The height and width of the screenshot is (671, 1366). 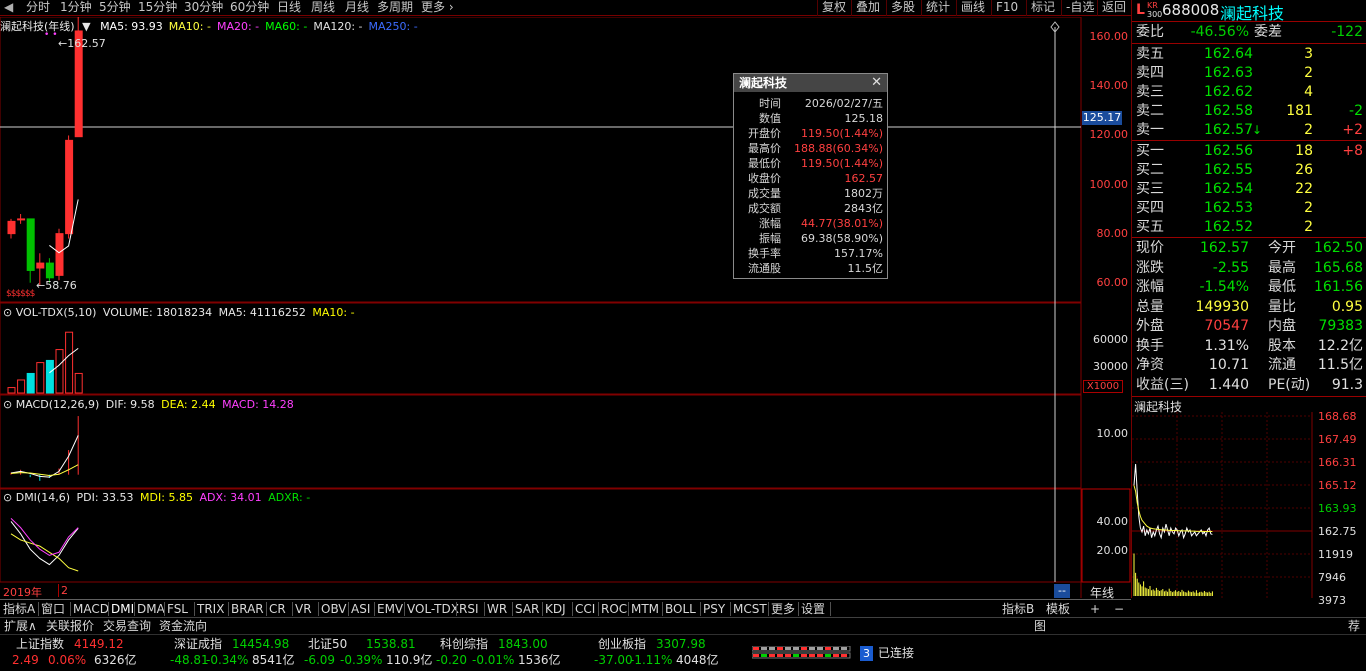 What do you see at coordinates (8, 8) in the screenshot?
I see `toolbar-back-icon: ◀` at bounding box center [8, 8].